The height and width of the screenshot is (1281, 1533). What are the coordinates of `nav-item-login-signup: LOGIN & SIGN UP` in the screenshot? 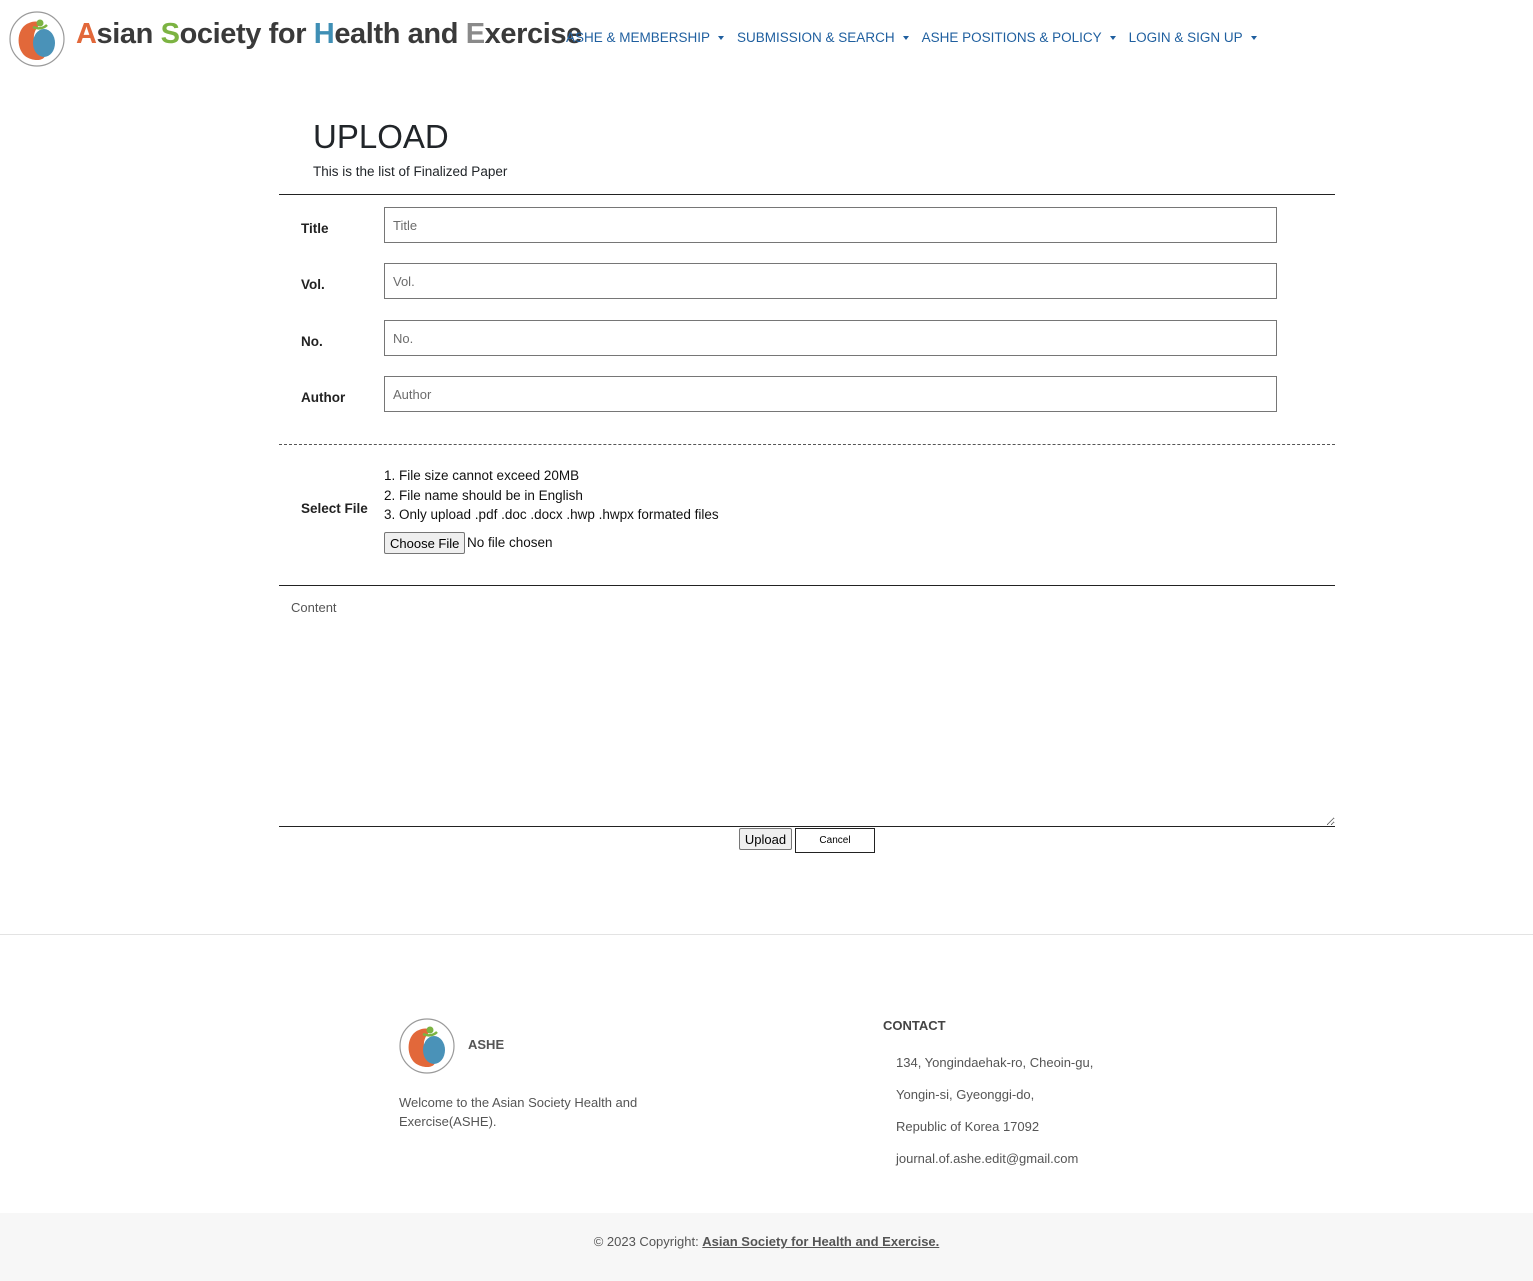 It's located at (1193, 37).